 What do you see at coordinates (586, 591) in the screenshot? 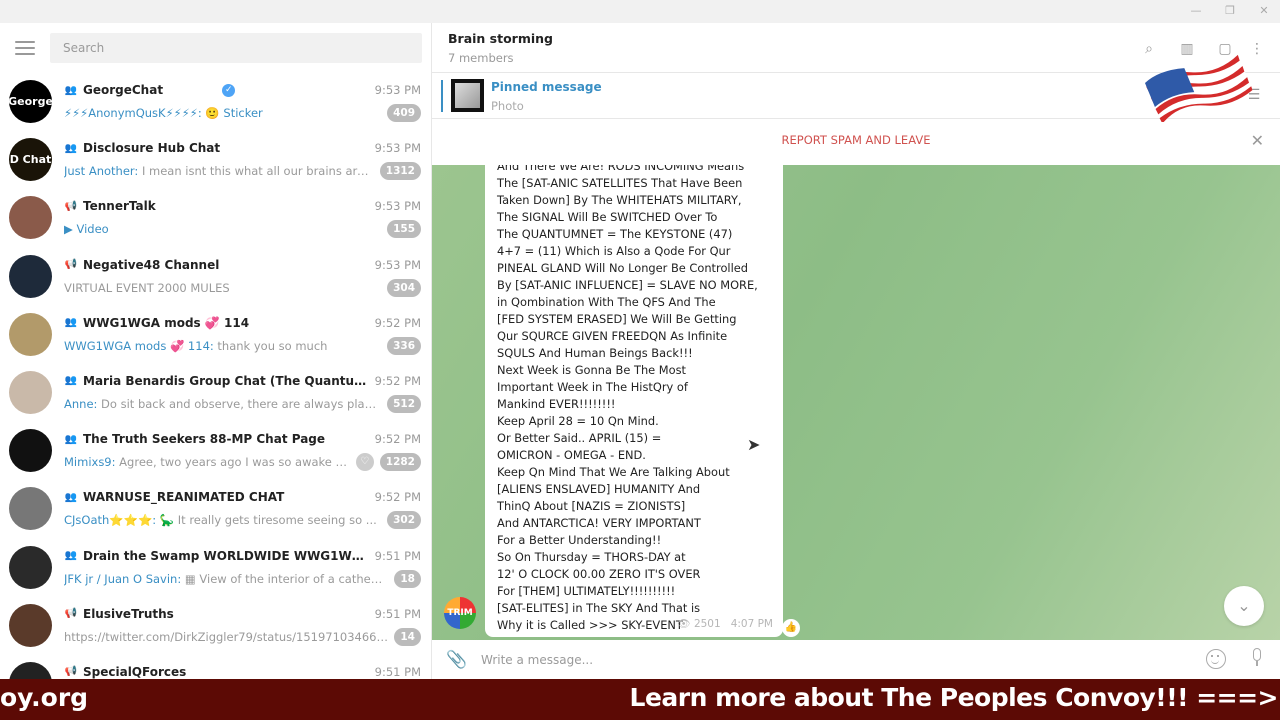
I see `message-line: For [THEM] ULTIMATELY!!!!!!!!!!` at bounding box center [586, 591].